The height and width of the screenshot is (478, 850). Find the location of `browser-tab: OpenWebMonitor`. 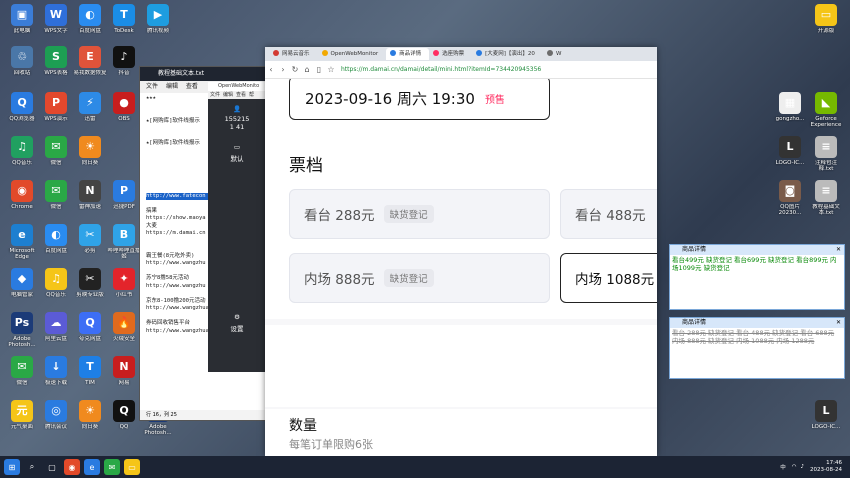

browser-tab: OpenWebMonitor is located at coordinates (352, 54).